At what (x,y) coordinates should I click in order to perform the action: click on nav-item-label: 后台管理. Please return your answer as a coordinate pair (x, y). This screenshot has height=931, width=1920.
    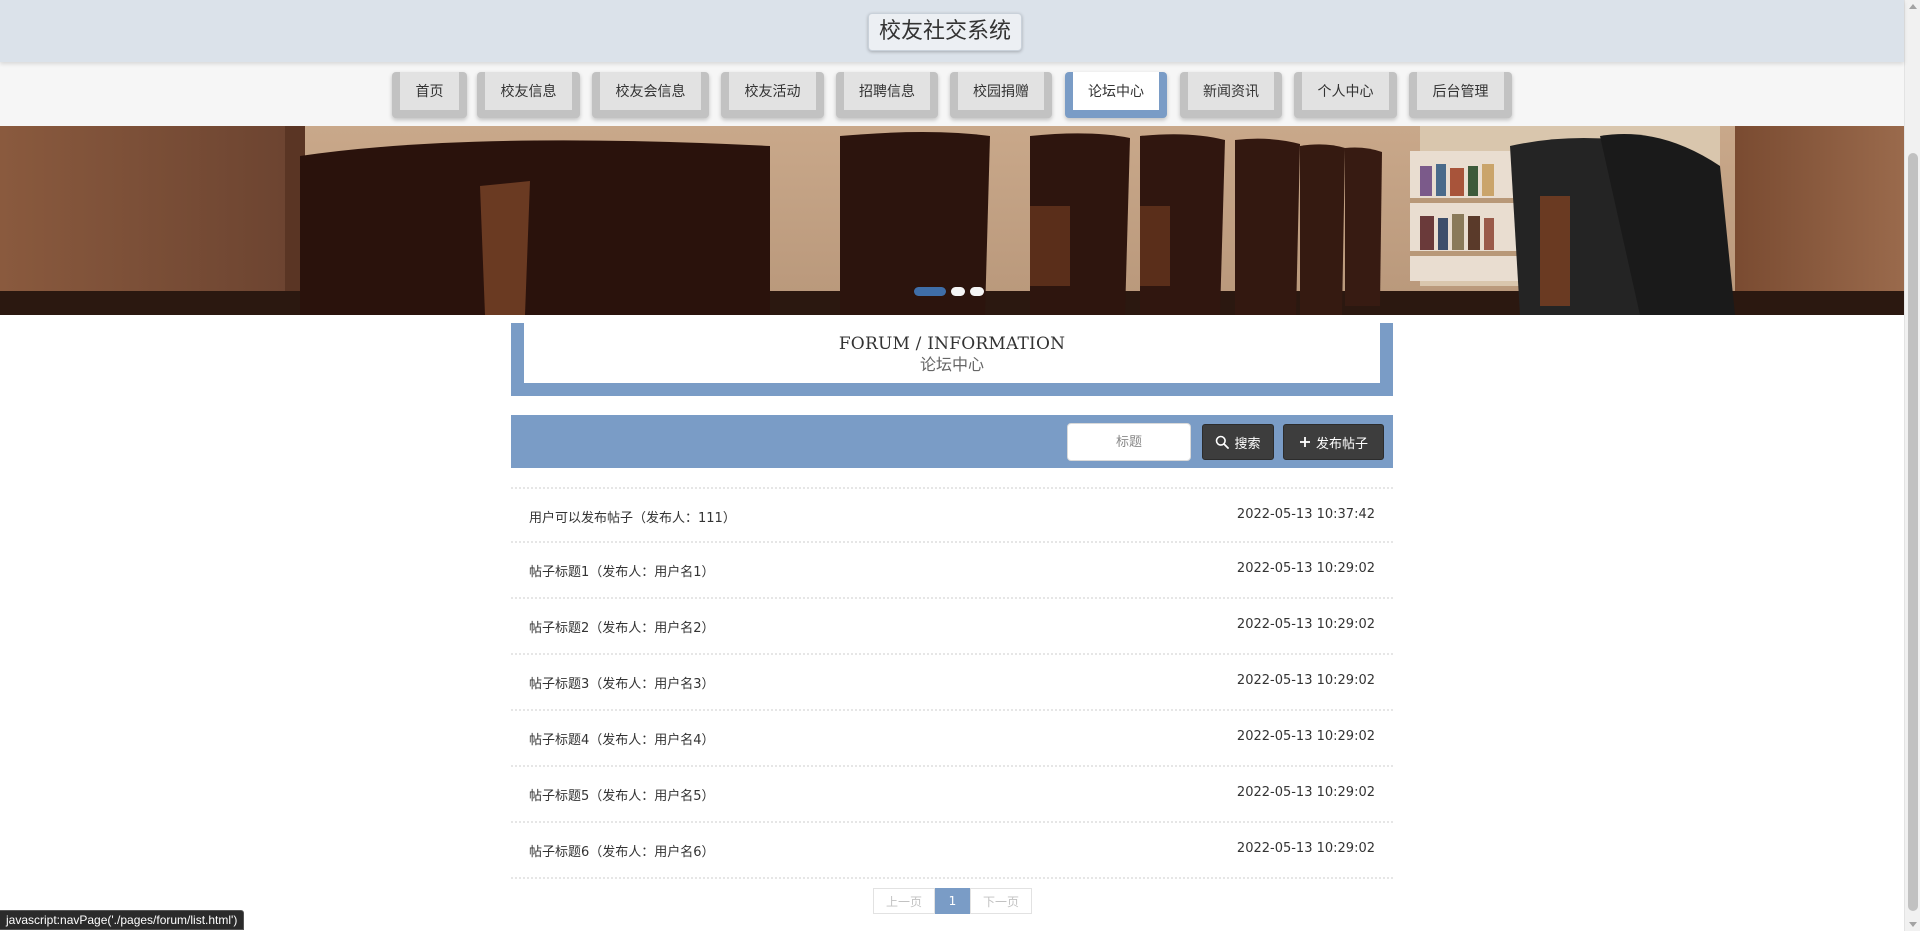
    Looking at the image, I should click on (1460, 91).